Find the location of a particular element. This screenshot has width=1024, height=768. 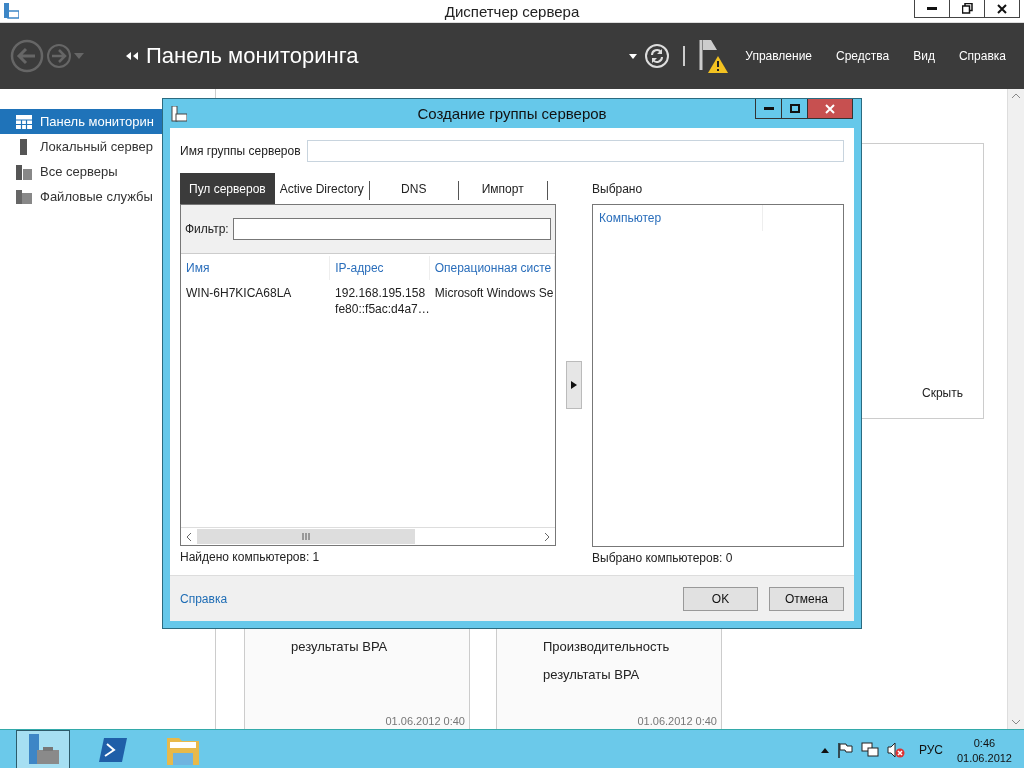

tab: Active Directory is located at coordinates (321, 188).